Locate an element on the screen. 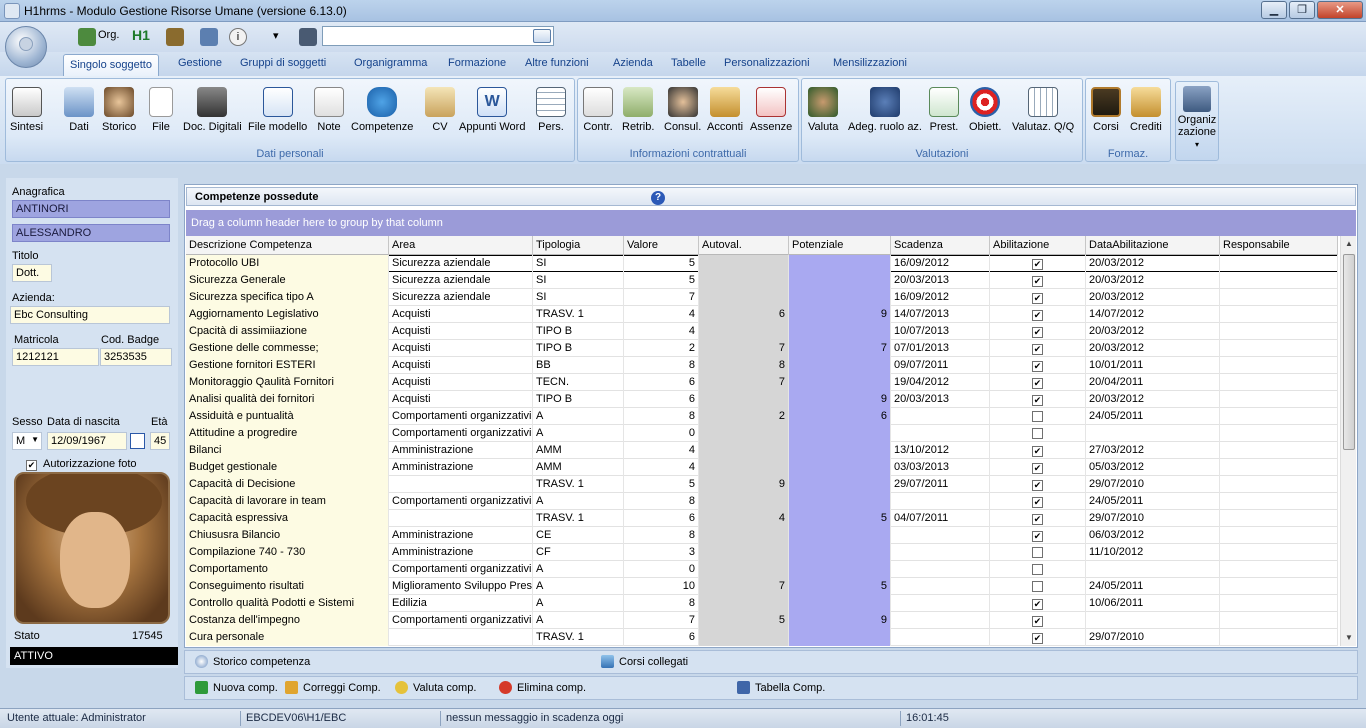  cell-scadenza is located at coordinates (940, 637).